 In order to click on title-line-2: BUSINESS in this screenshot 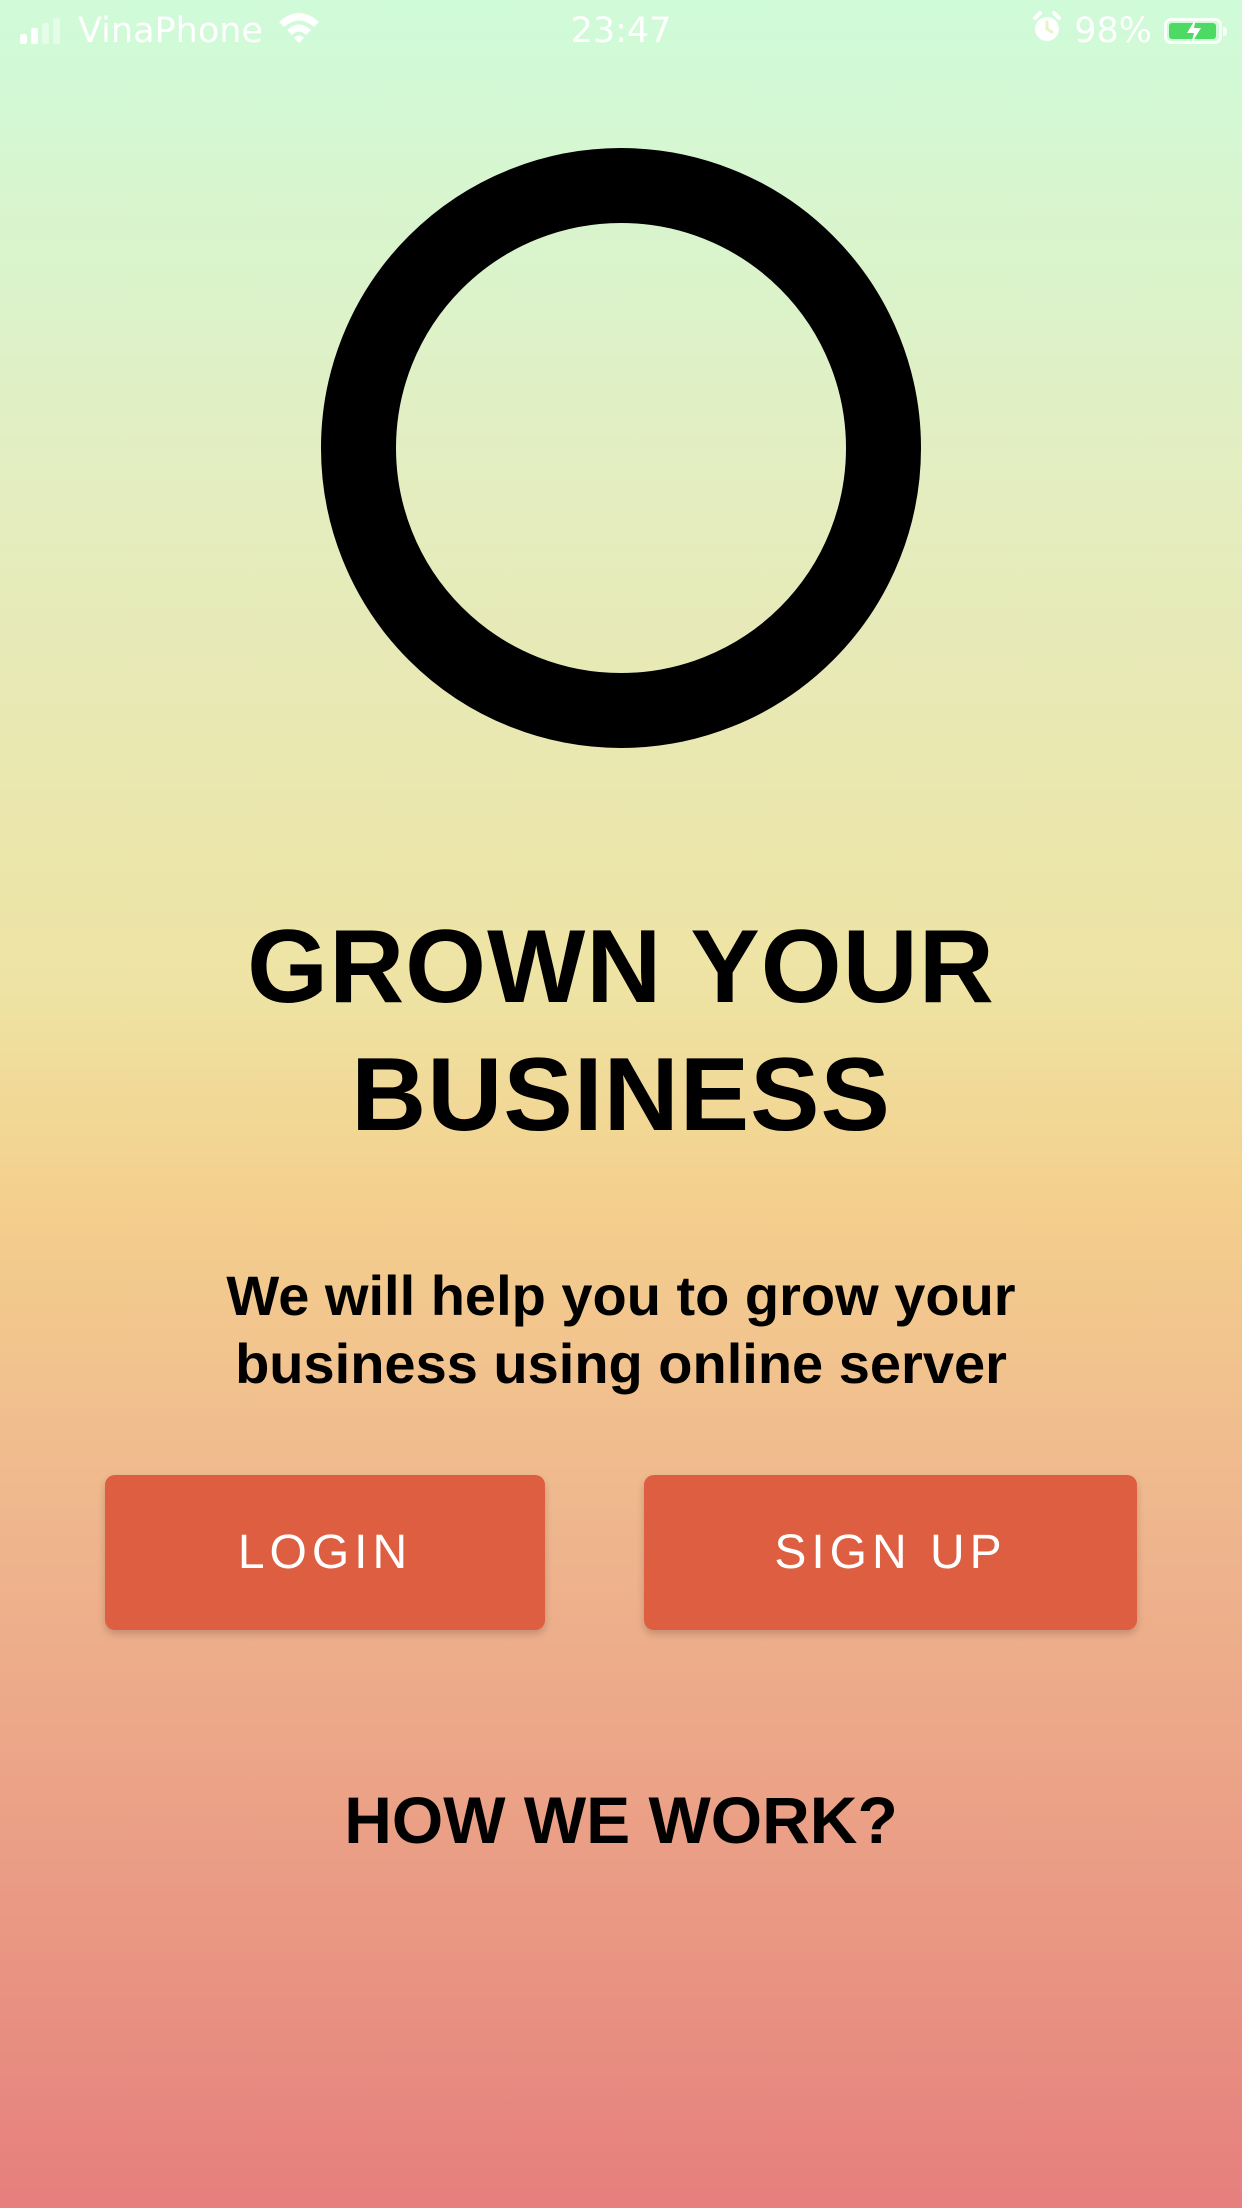, I will do `click(621, 1095)`.